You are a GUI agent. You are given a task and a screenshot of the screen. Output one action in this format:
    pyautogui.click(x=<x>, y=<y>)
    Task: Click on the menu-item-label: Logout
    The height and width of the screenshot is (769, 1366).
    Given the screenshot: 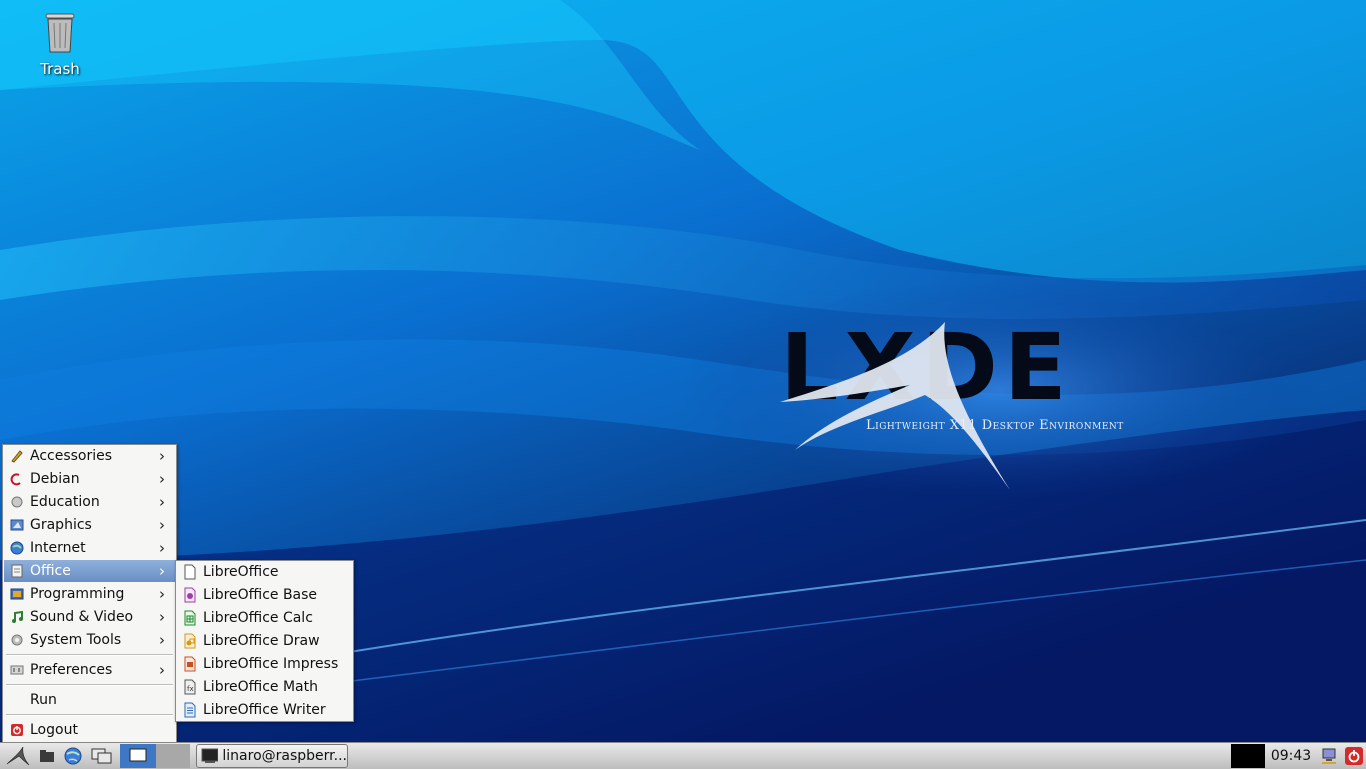 What is the action you would take?
    pyautogui.click(x=54, y=730)
    